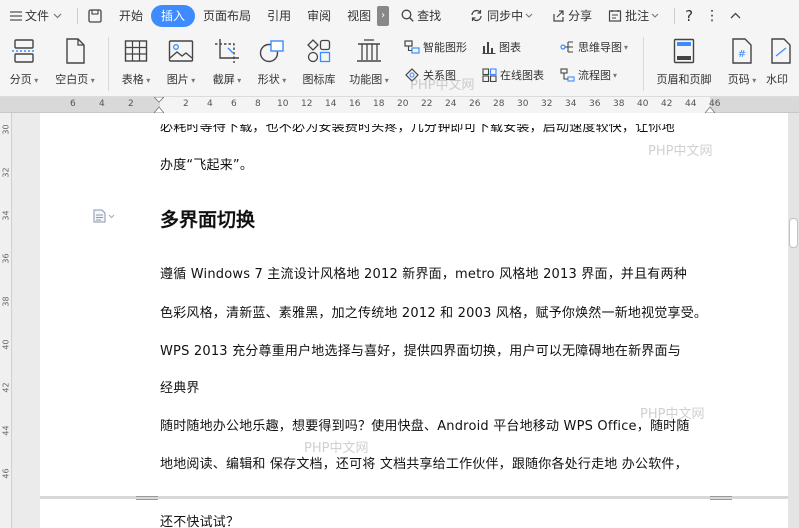 The height and width of the screenshot is (528, 799). What do you see at coordinates (445, 47) in the screenshot?
I see `smart-shape-label: 智能图形` at bounding box center [445, 47].